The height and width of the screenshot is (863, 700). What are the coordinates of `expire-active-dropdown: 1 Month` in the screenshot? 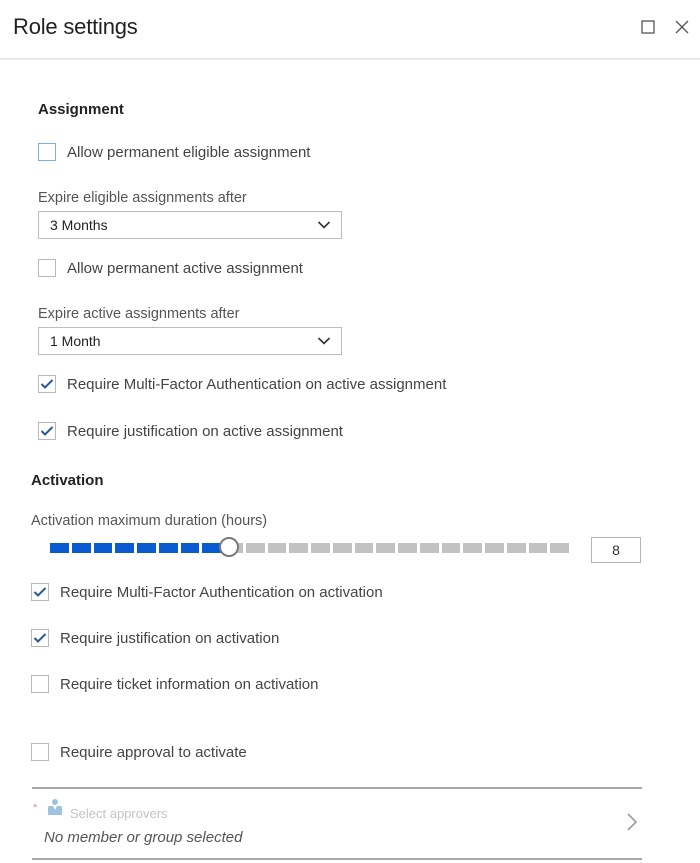 It's located at (190, 341).